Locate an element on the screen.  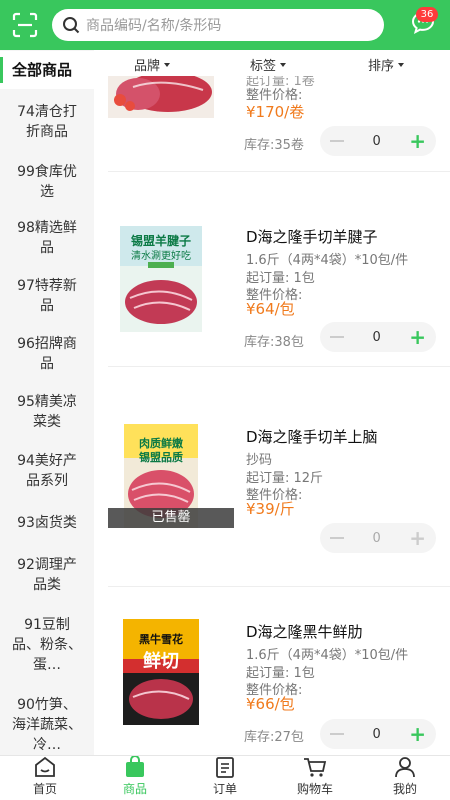
sidebar-item-92: 92调理产品类 is located at coordinates (47, 575).